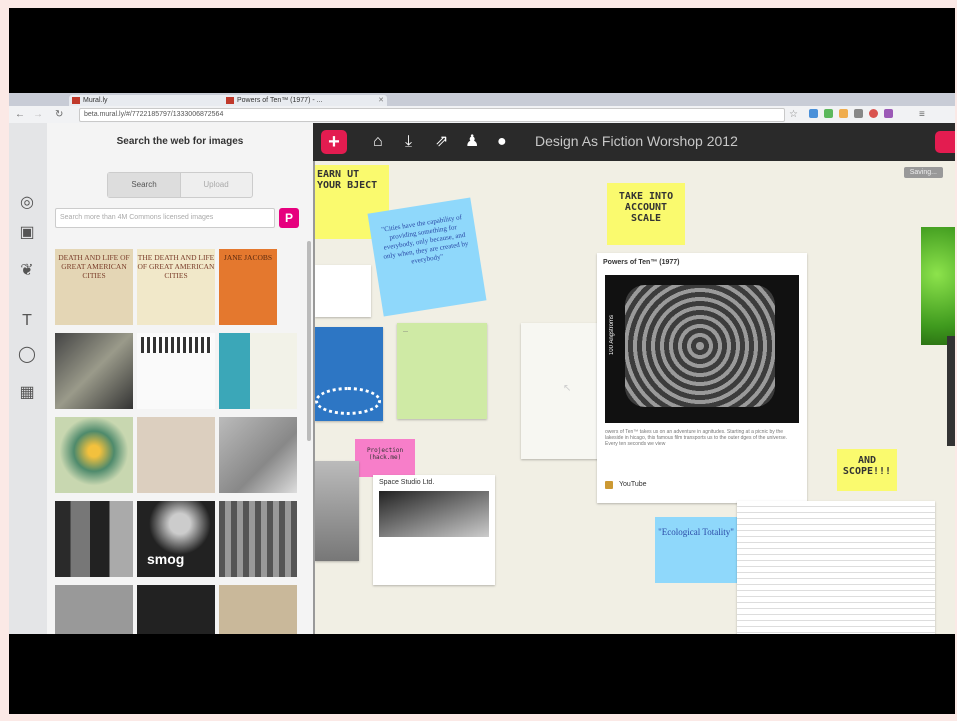 The image size is (957, 721). I want to click on youtube-favicon-icon, so click(230, 100).